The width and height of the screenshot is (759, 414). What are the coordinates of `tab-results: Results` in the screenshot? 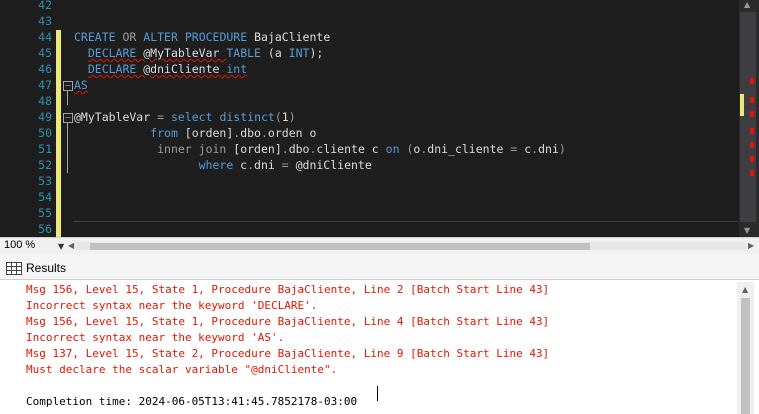 It's located at (36, 268).